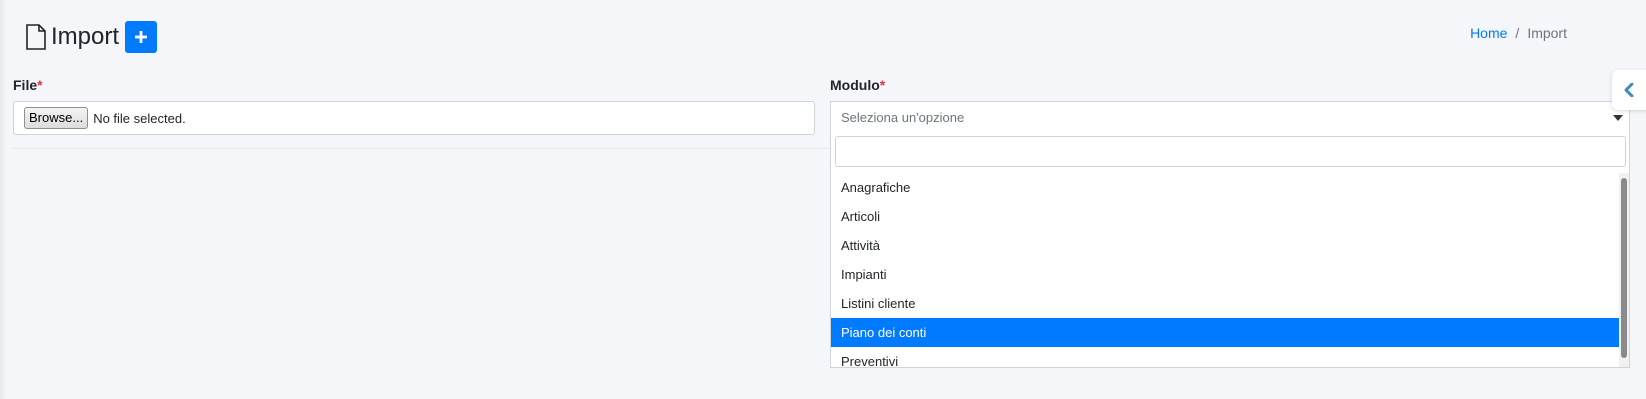 The height and width of the screenshot is (399, 1646). I want to click on dropdown-option: Listini cliente, so click(1225, 303).